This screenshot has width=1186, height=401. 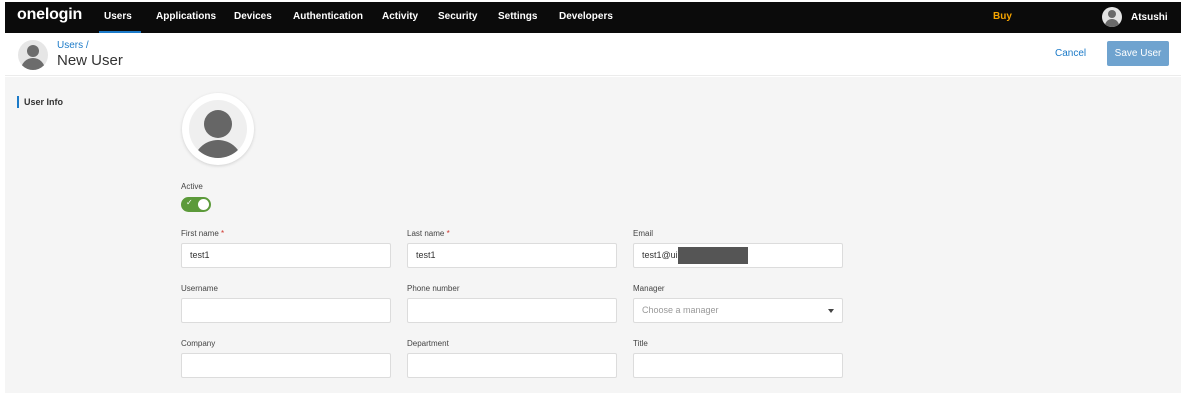 I want to click on nav-security: Security, so click(x=457, y=16).